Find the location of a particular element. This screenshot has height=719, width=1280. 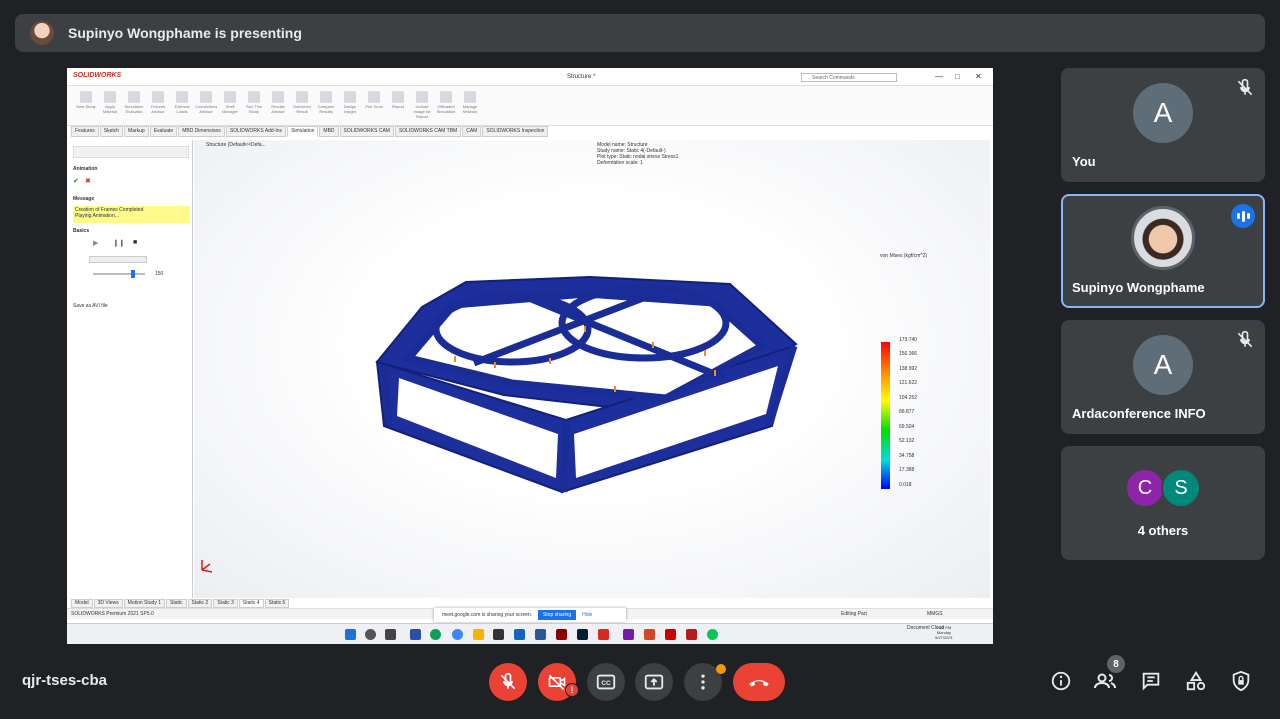

camera-alert-badge: ! is located at coordinates (572, 690).